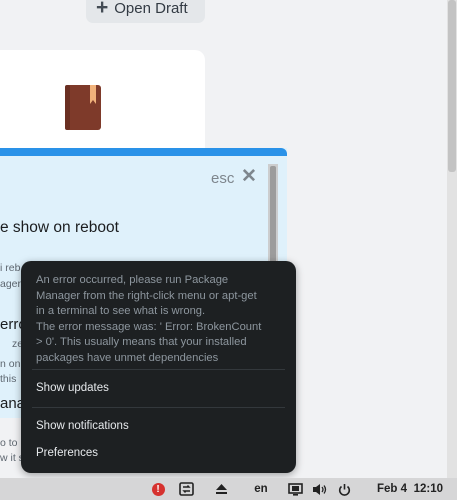  What do you see at coordinates (295, 489) in the screenshot?
I see `display-icon` at bounding box center [295, 489].